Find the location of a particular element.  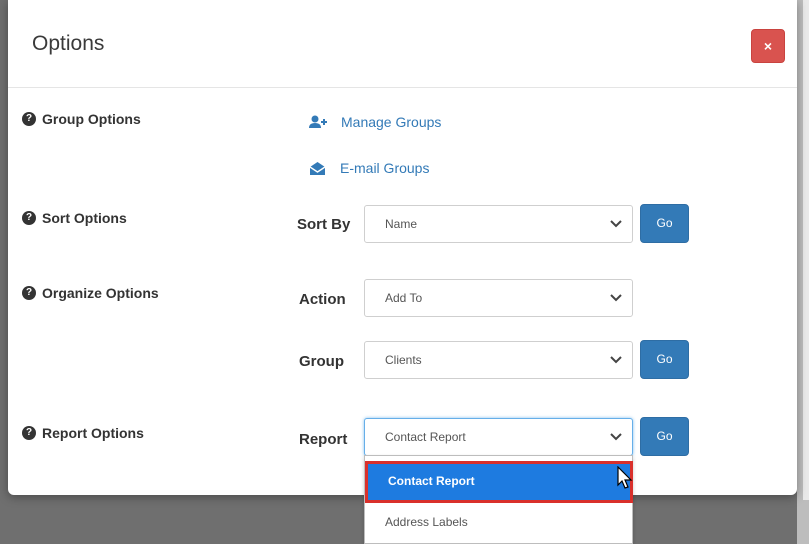

backdrop is located at coordinates (803, 272).